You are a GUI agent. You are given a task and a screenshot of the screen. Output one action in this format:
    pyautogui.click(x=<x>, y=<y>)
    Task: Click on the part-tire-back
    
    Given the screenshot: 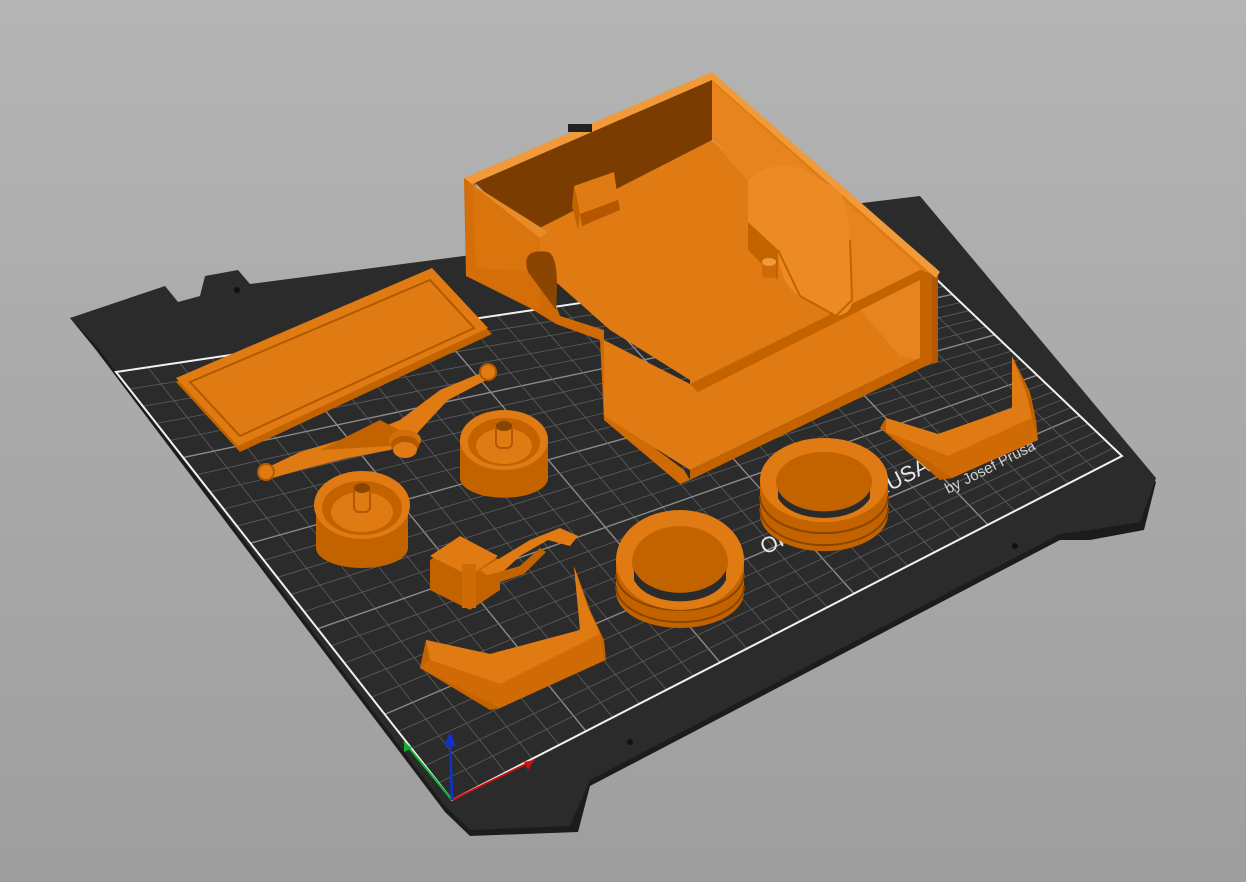 What is the action you would take?
    pyautogui.click(x=824, y=495)
    